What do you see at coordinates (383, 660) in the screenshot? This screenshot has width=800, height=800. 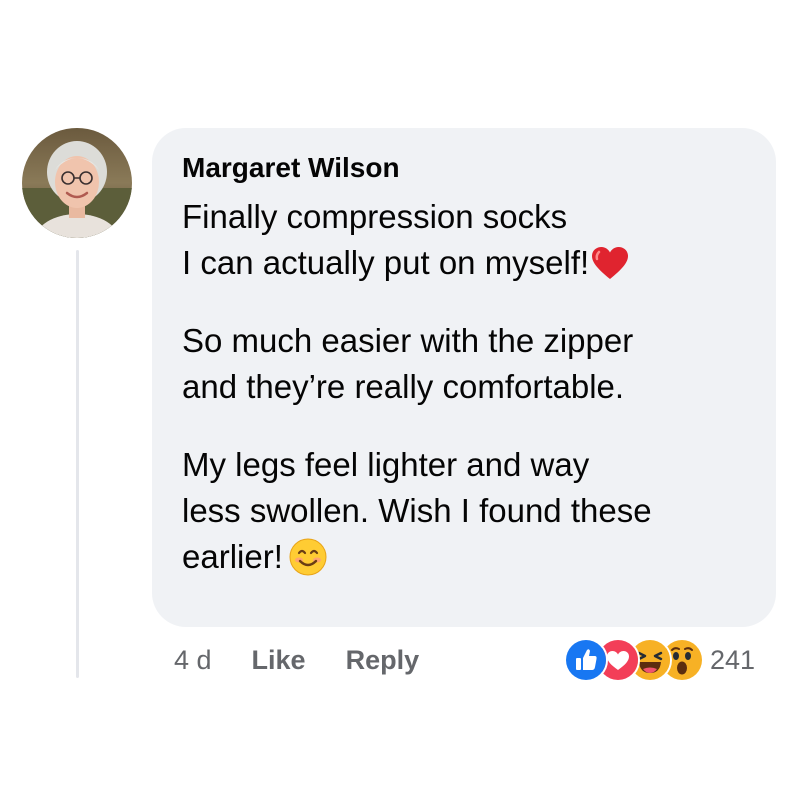 I see `reply-button: Reply` at bounding box center [383, 660].